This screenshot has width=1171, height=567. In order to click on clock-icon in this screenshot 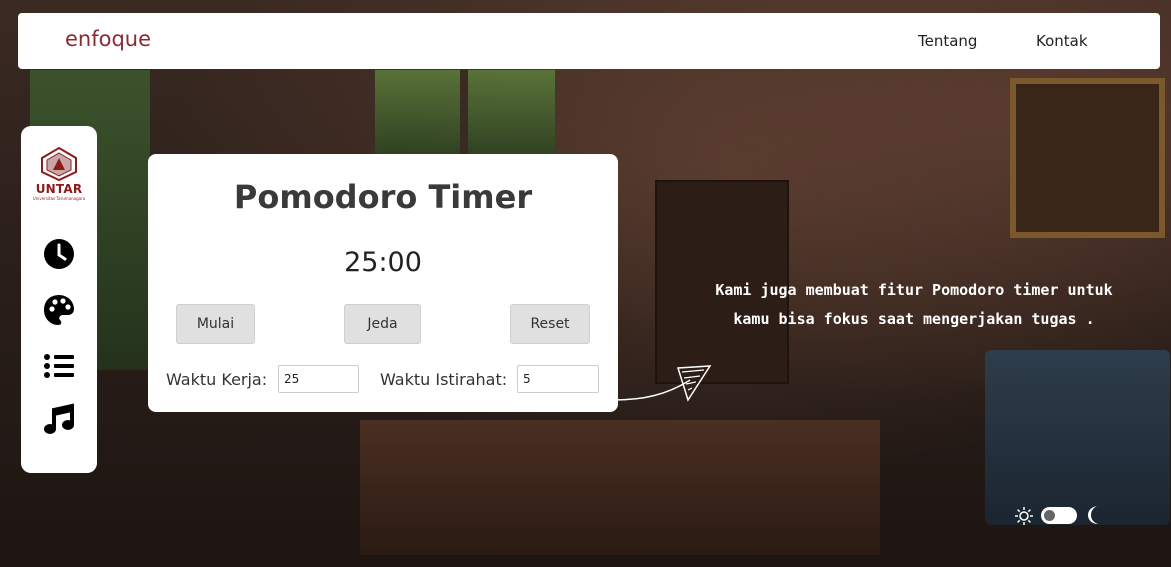, I will do `click(59, 254)`.